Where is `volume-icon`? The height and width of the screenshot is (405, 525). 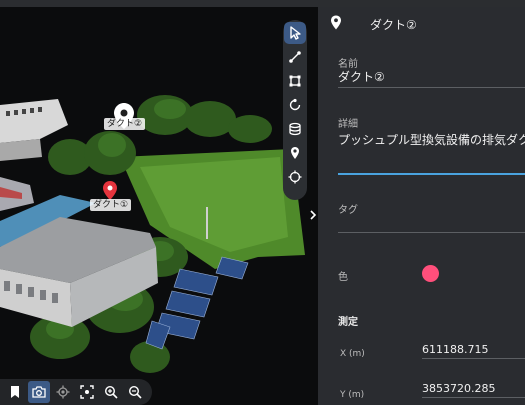
volume-icon is located at coordinates (295, 129).